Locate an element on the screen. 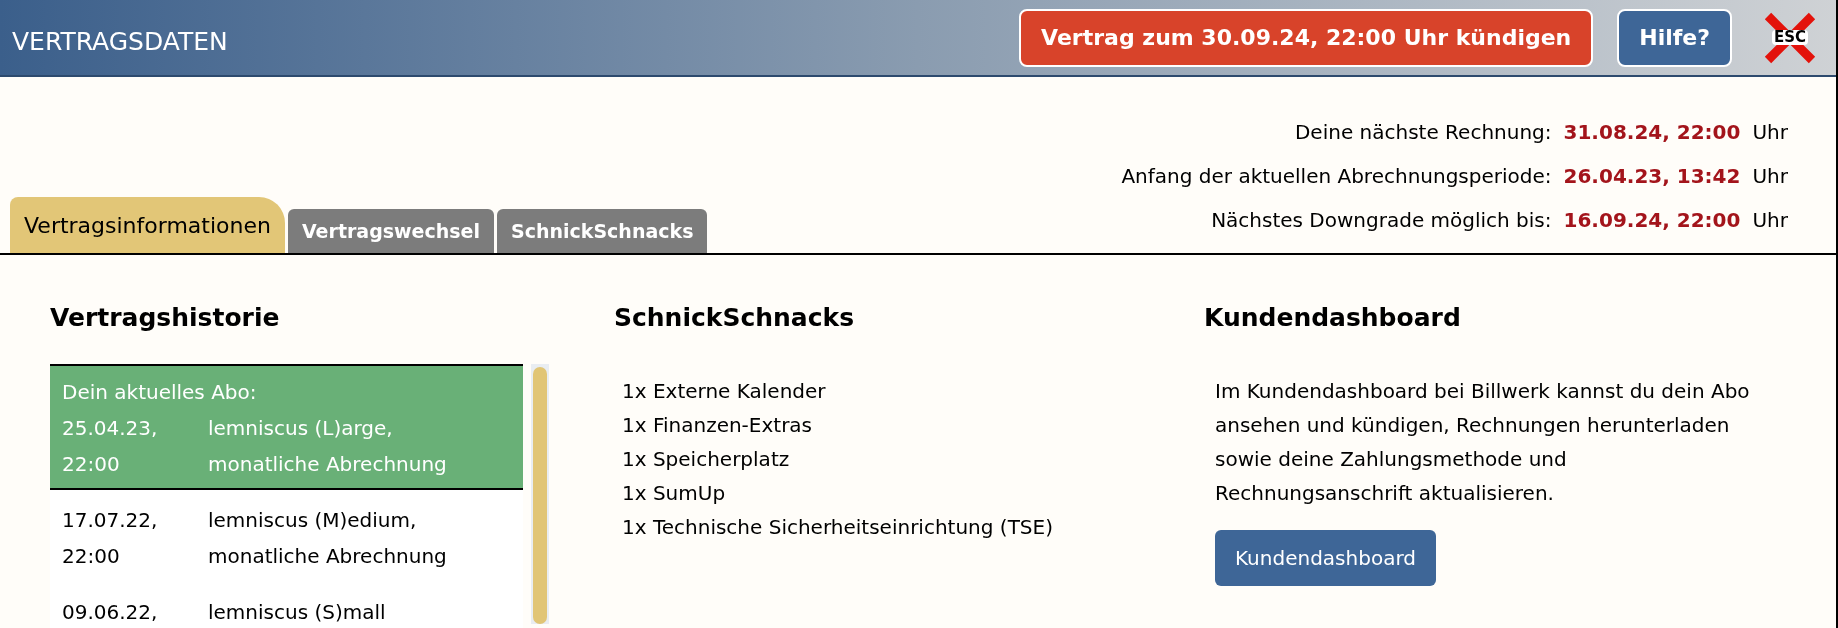 Image resolution: width=1838 pixels, height=628 pixels. tab: SchnickSchnacks is located at coordinates (602, 231).